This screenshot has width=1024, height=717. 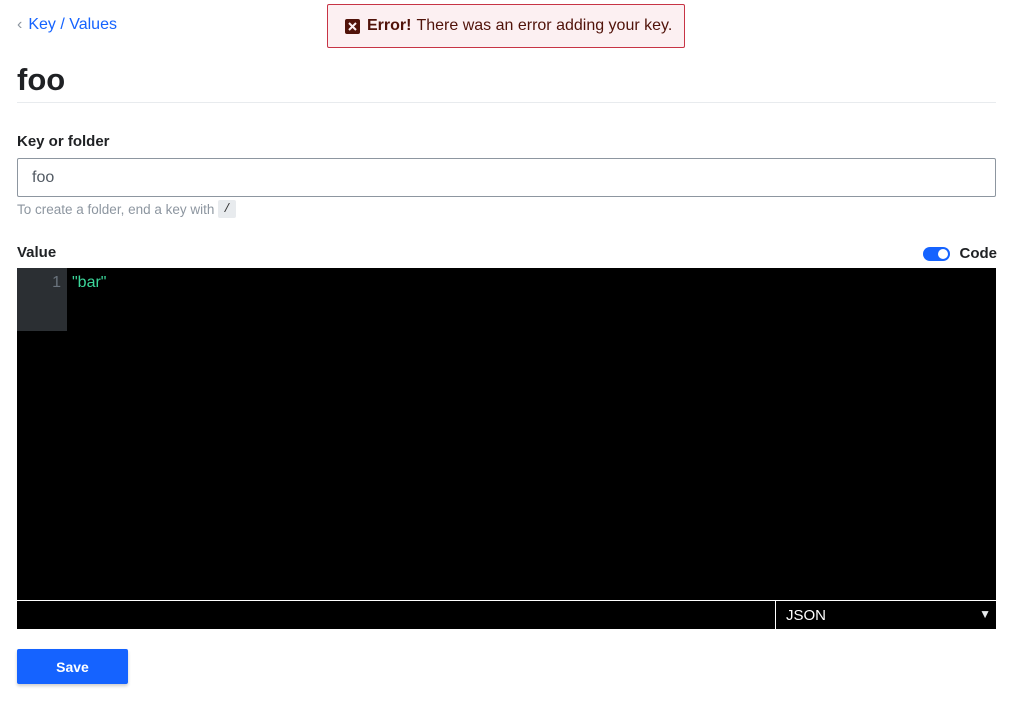 I want to click on page-title: foo, so click(x=41, y=79).